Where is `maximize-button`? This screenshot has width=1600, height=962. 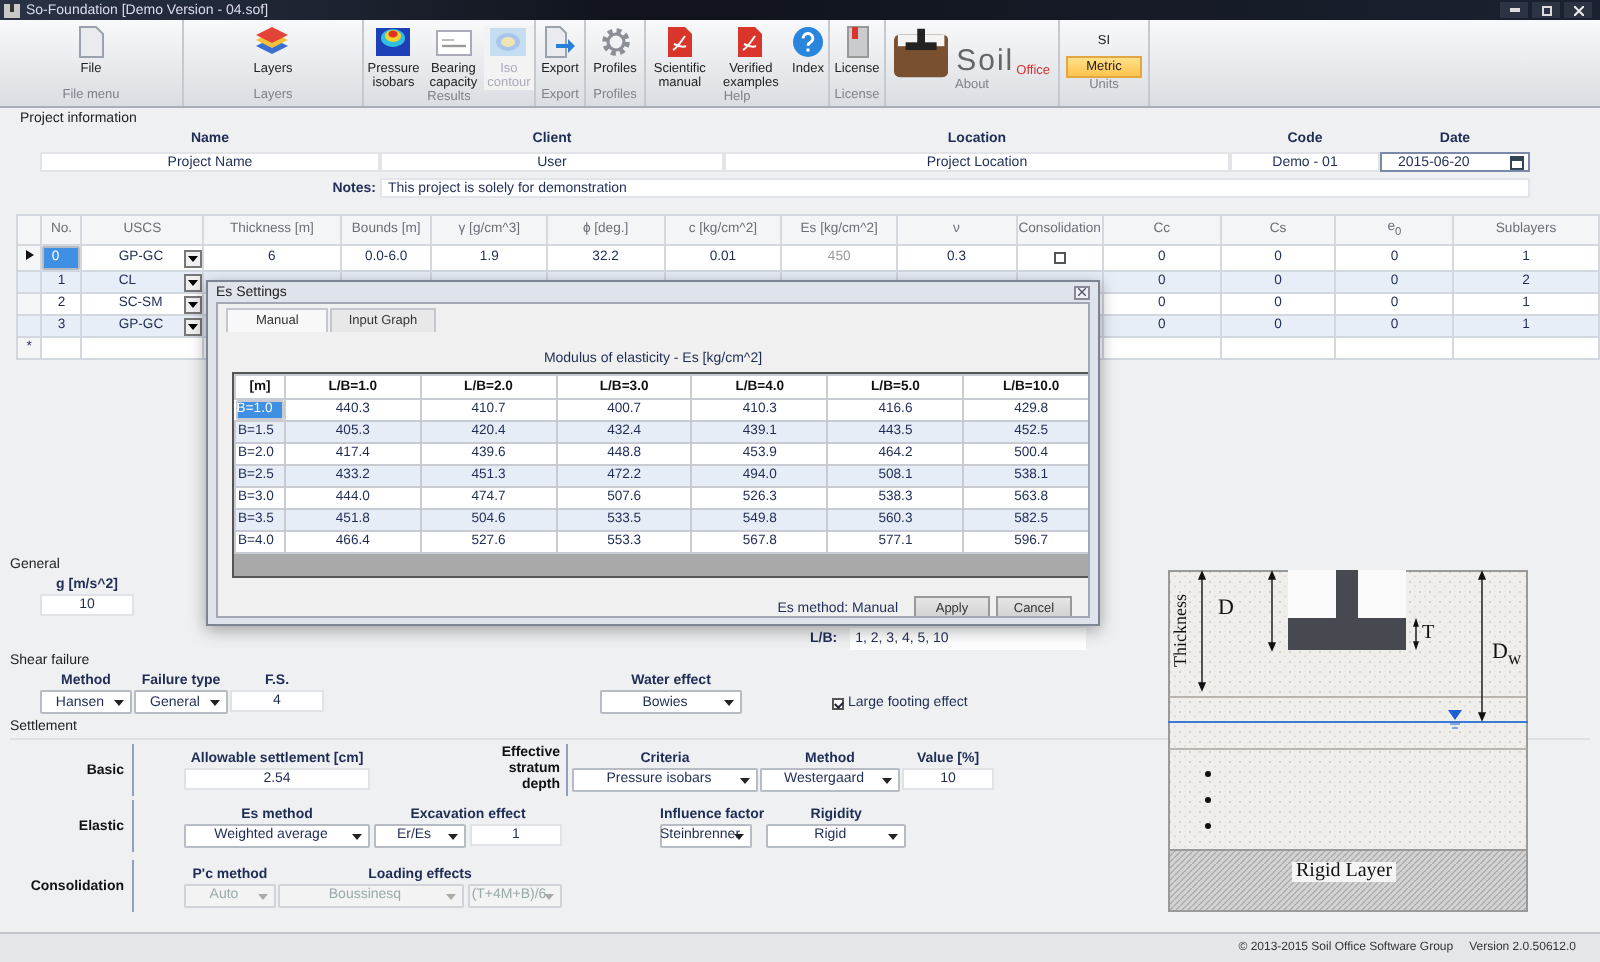 maximize-button is located at coordinates (1546, 10).